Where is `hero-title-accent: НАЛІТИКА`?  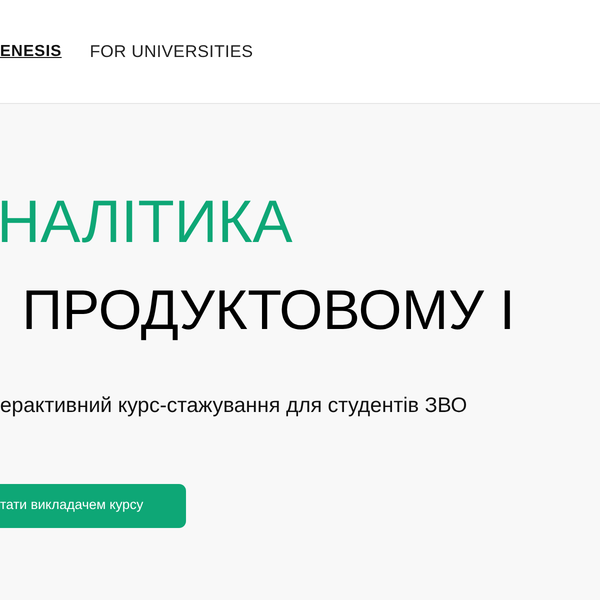
hero-title-accent: НАЛІТИКА is located at coordinates (146, 222).